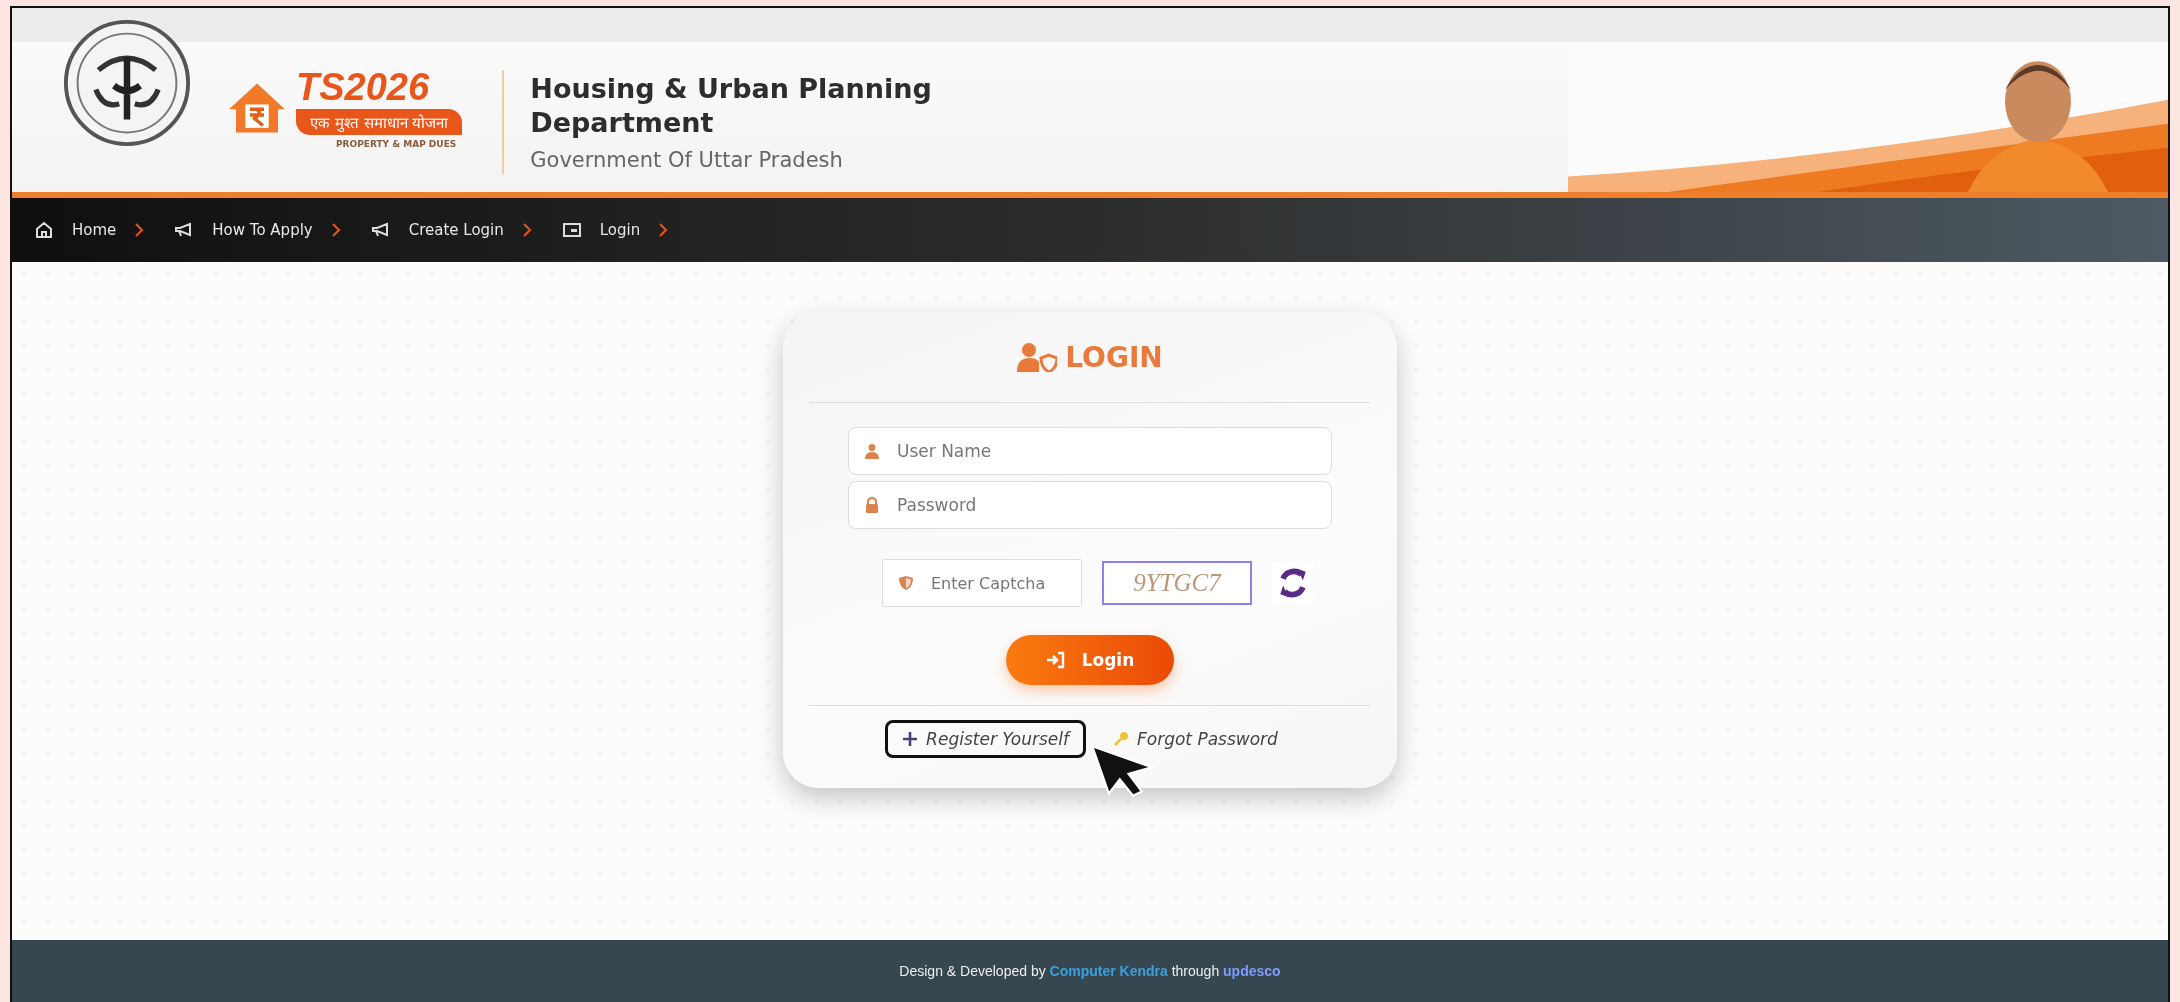 This screenshot has width=2180, height=1002. I want to click on government-subtitle: Government Of Uttar Pradesh, so click(687, 159).